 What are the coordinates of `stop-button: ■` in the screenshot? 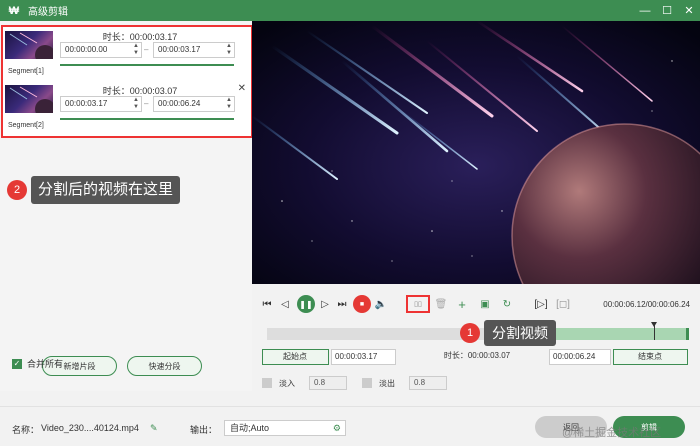 It's located at (362, 304).